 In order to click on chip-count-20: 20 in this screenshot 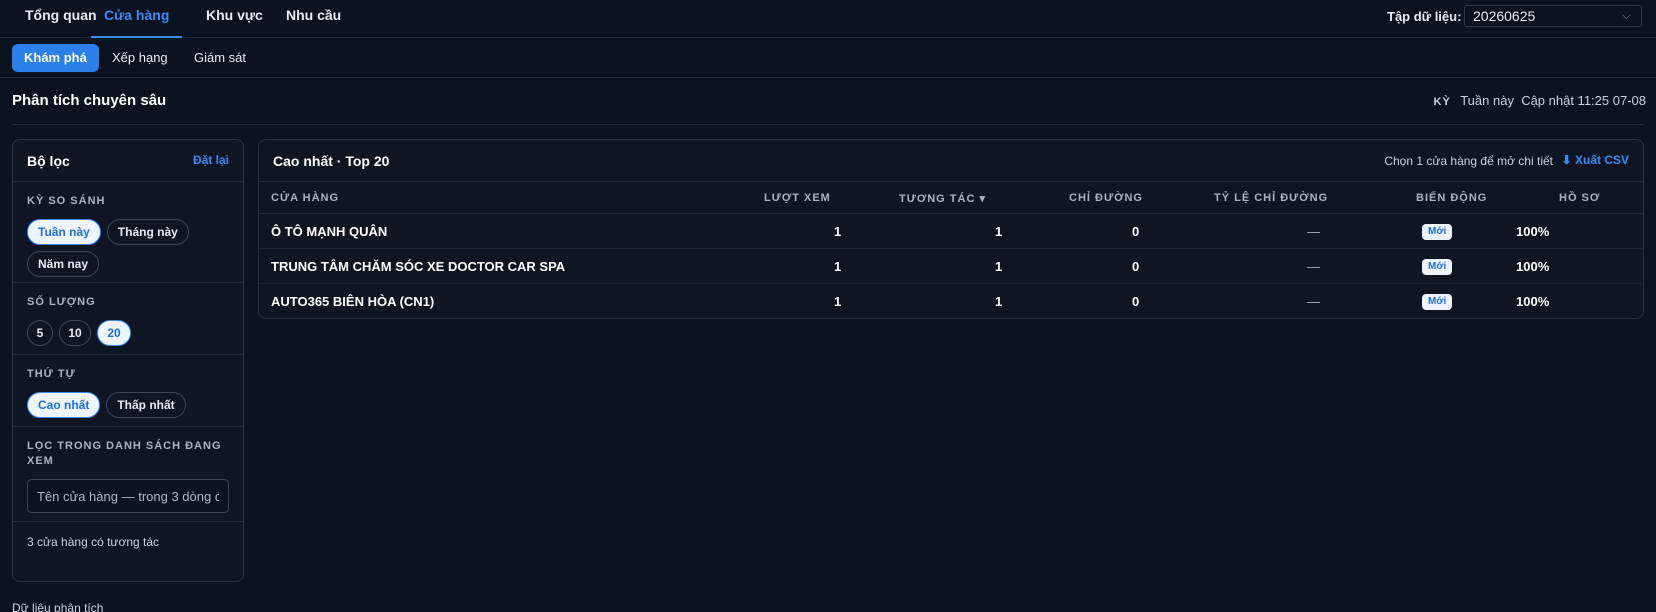, I will do `click(114, 333)`.